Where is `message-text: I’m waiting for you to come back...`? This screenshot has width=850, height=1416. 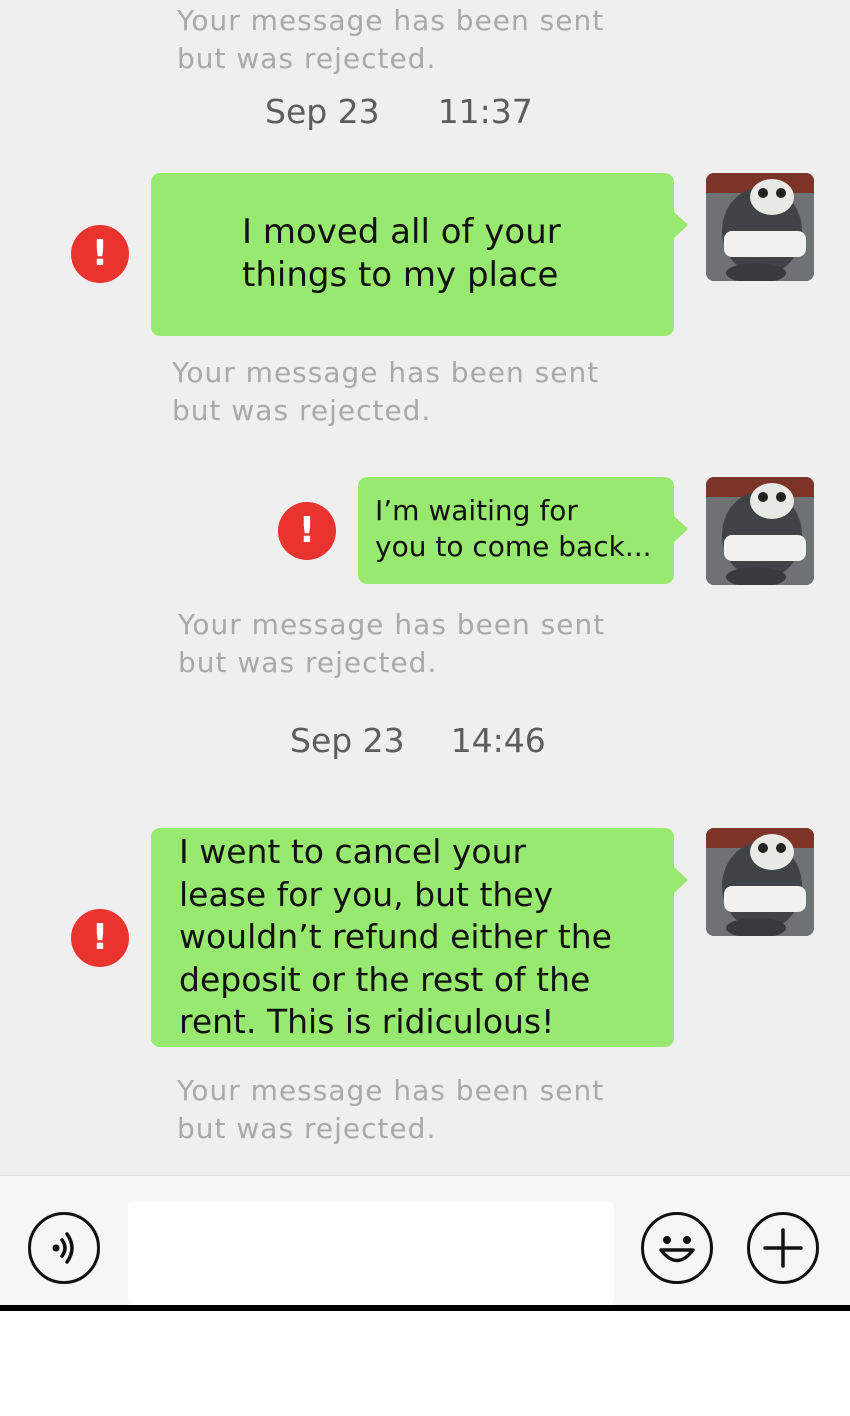
message-text: I’m waiting for you to come back... is located at coordinates (524, 529).